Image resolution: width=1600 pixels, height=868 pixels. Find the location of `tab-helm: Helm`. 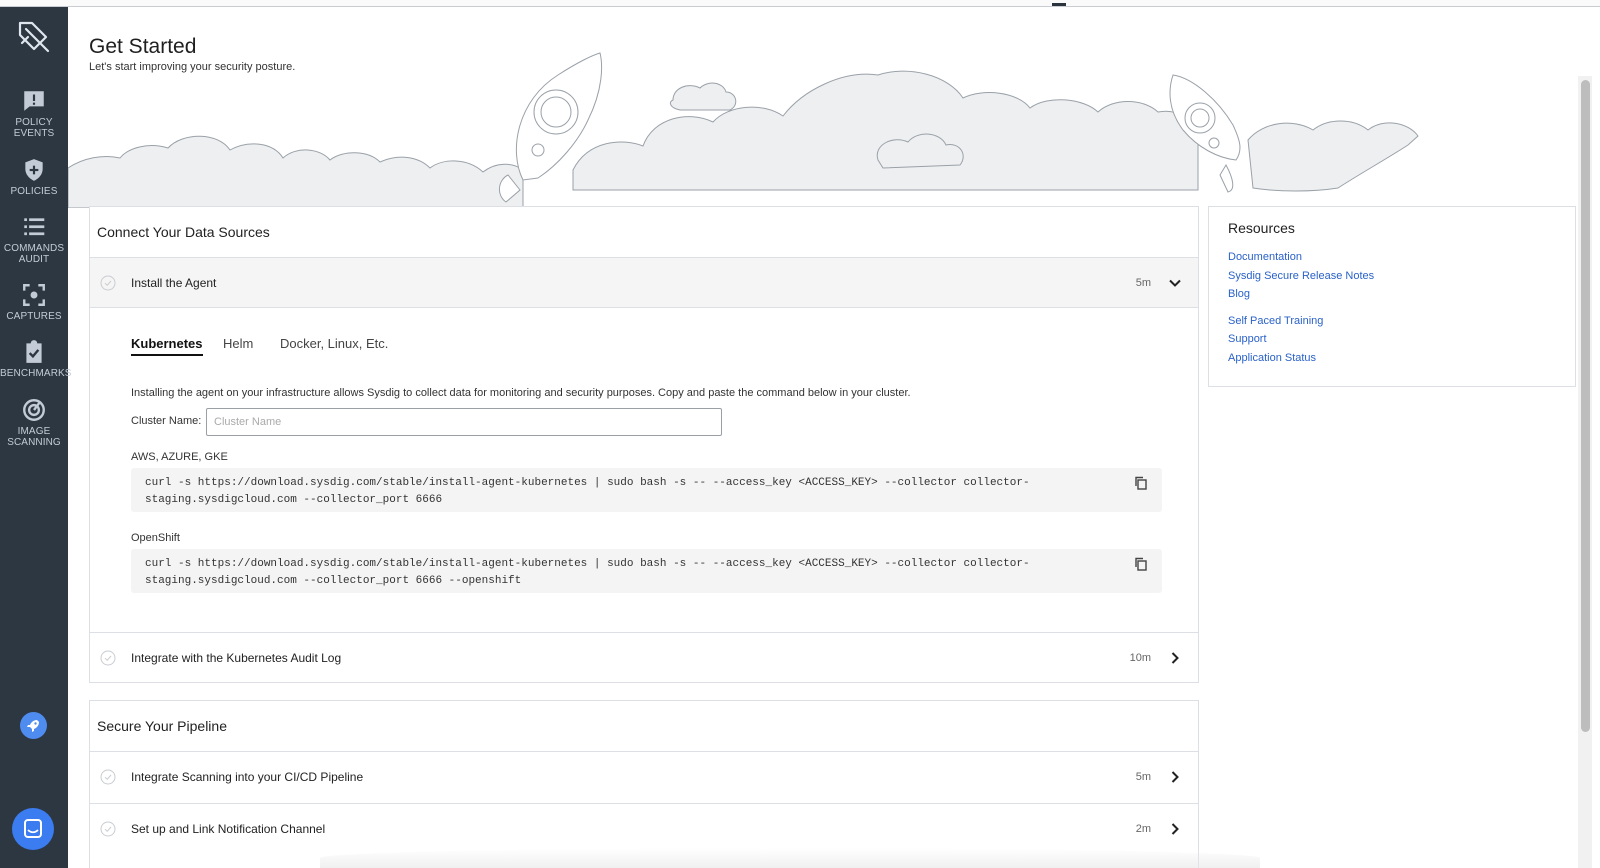

tab-helm: Helm is located at coordinates (238, 343).